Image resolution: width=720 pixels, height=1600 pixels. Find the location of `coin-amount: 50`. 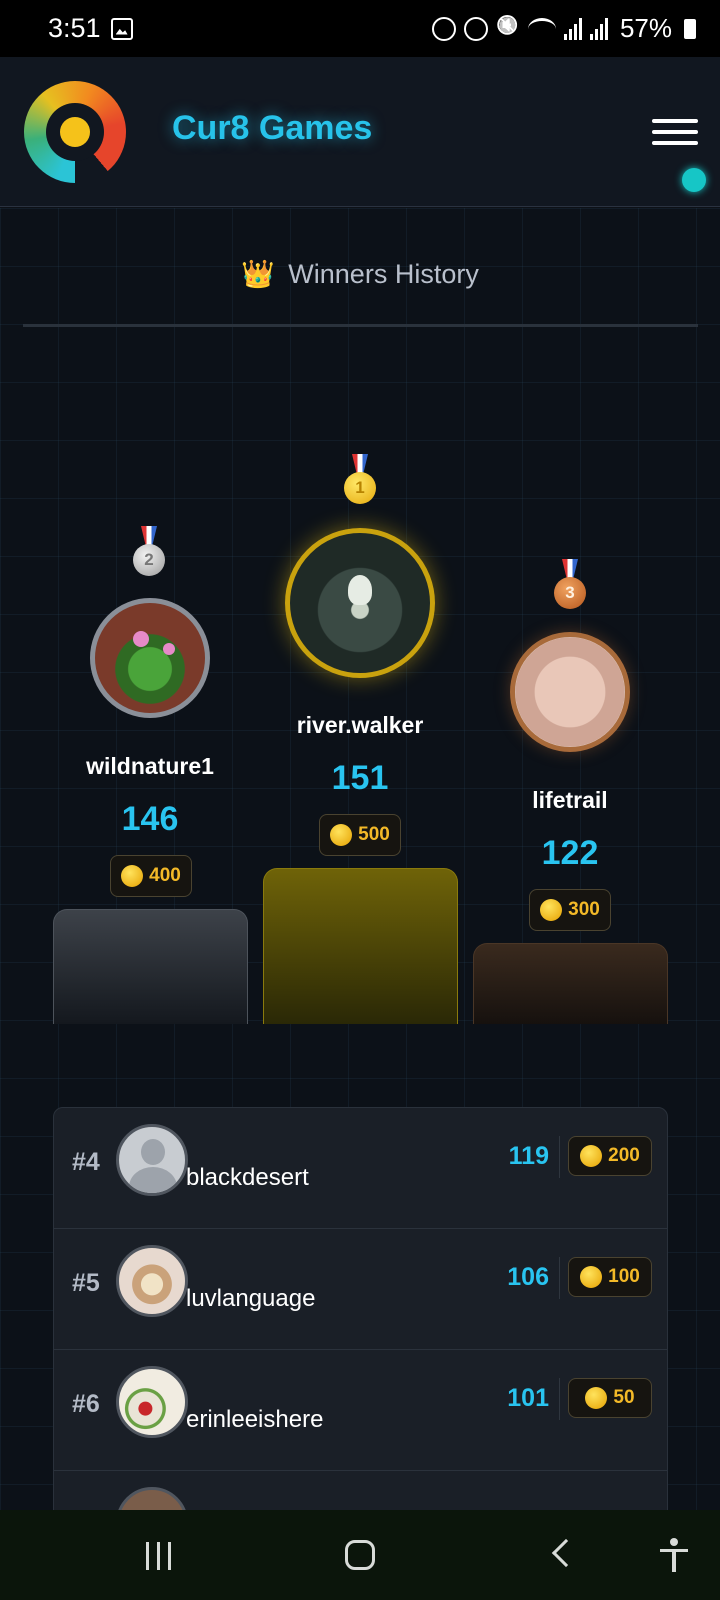

coin-amount: 50 is located at coordinates (624, 1397).